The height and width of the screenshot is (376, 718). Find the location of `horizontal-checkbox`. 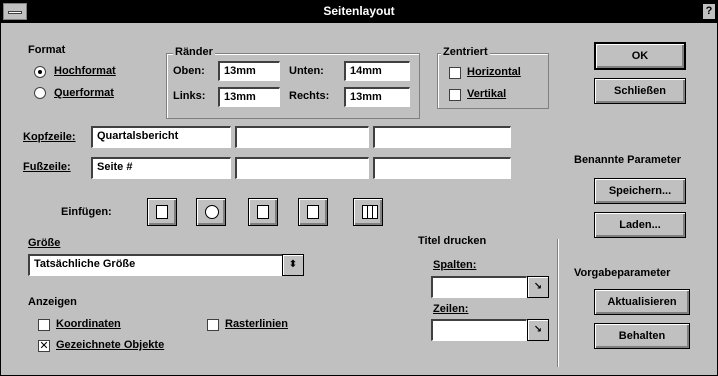

horizontal-checkbox is located at coordinates (455, 73).